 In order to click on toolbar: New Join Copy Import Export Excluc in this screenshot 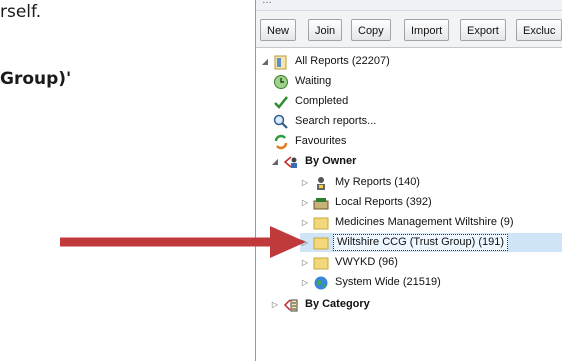, I will do `click(409, 29)`.